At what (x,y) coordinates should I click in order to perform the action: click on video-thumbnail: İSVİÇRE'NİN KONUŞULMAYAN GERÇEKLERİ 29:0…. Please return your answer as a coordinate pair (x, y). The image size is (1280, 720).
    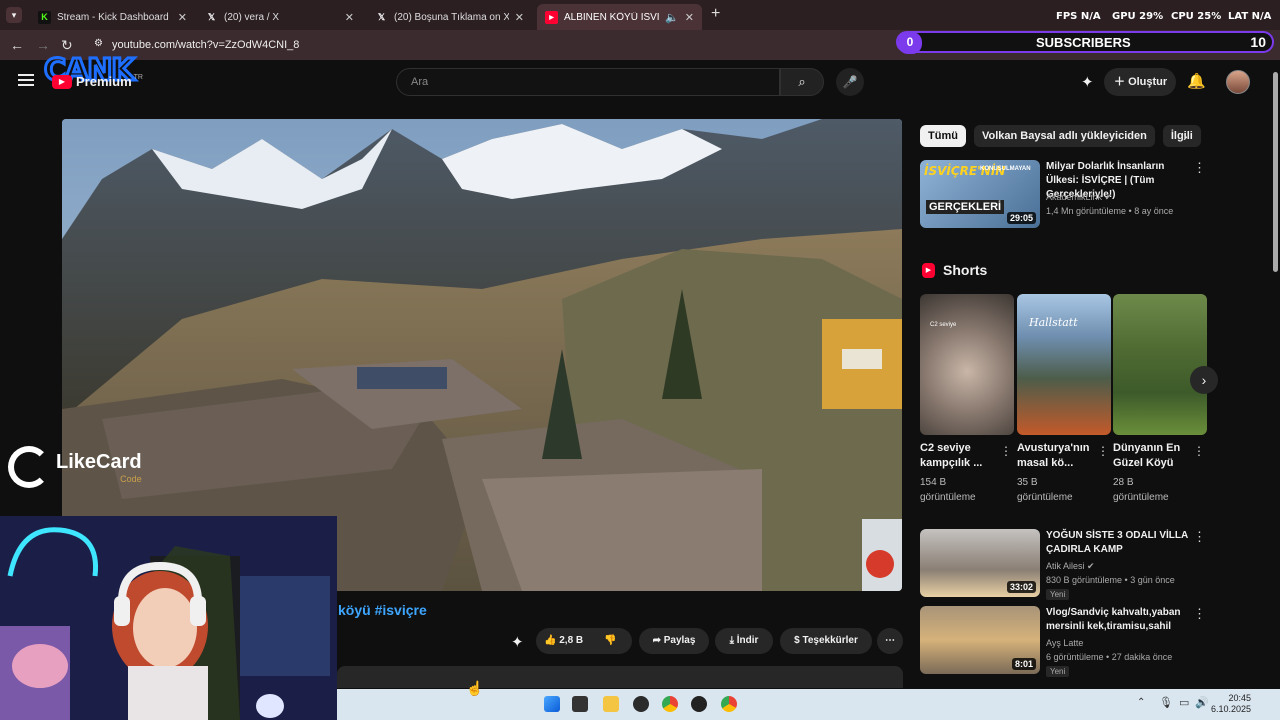
    Looking at the image, I should click on (980, 194).